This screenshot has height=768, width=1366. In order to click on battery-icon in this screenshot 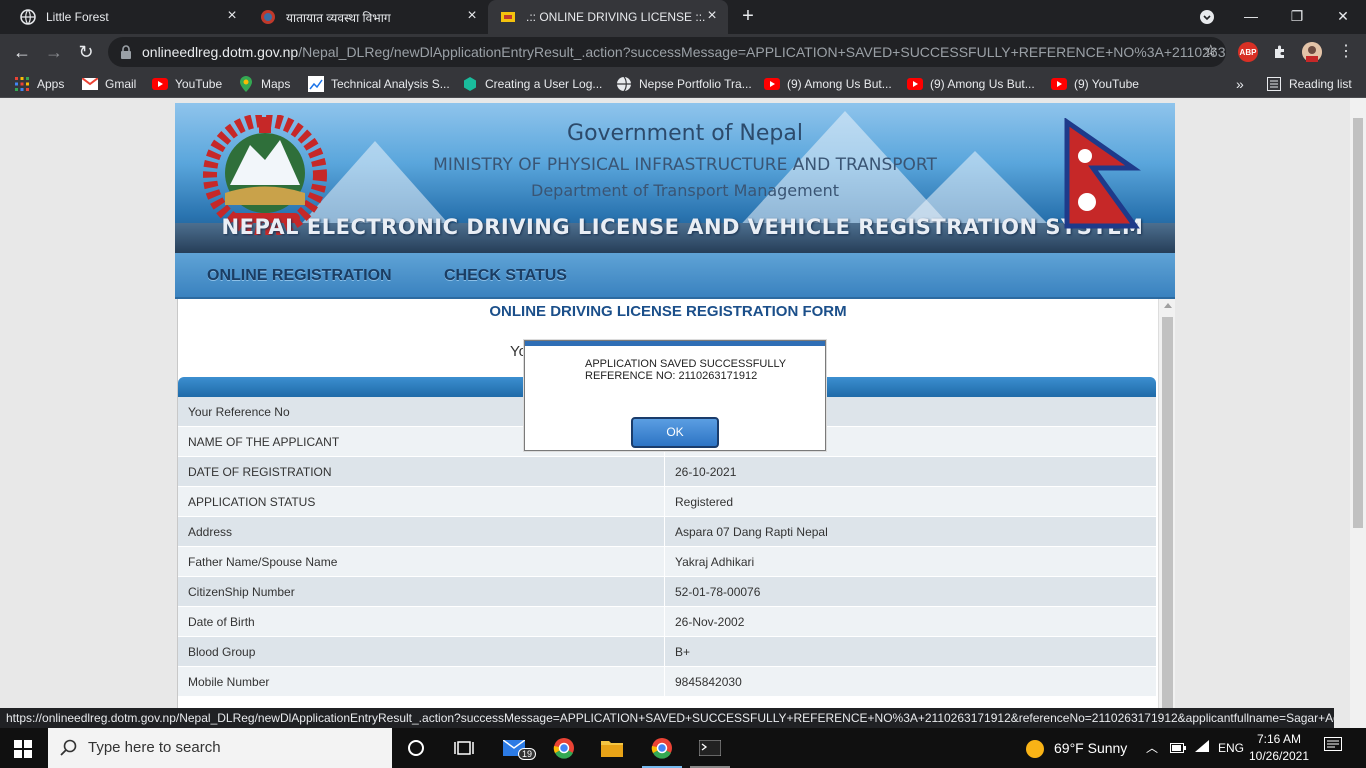, I will do `click(1178, 748)`.